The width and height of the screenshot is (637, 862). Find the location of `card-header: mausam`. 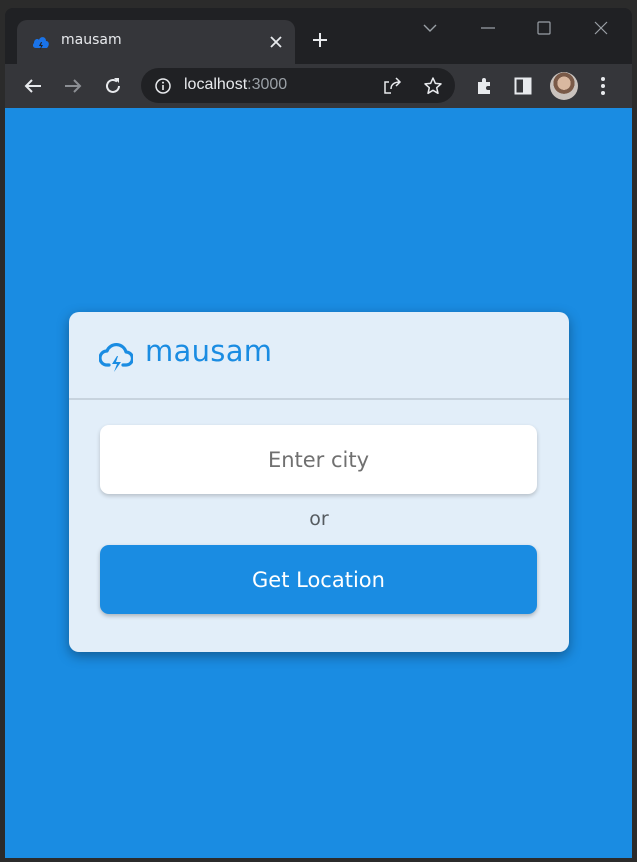

card-header: mausam is located at coordinates (319, 356).